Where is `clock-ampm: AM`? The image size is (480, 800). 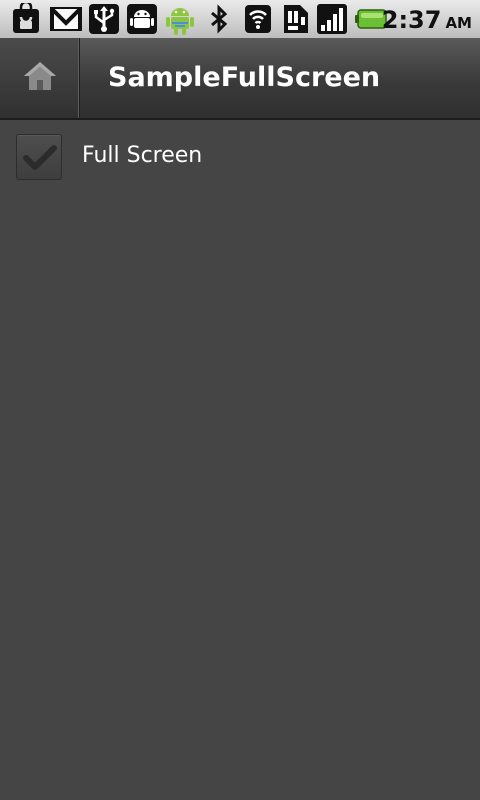 clock-ampm: AM is located at coordinates (458, 23).